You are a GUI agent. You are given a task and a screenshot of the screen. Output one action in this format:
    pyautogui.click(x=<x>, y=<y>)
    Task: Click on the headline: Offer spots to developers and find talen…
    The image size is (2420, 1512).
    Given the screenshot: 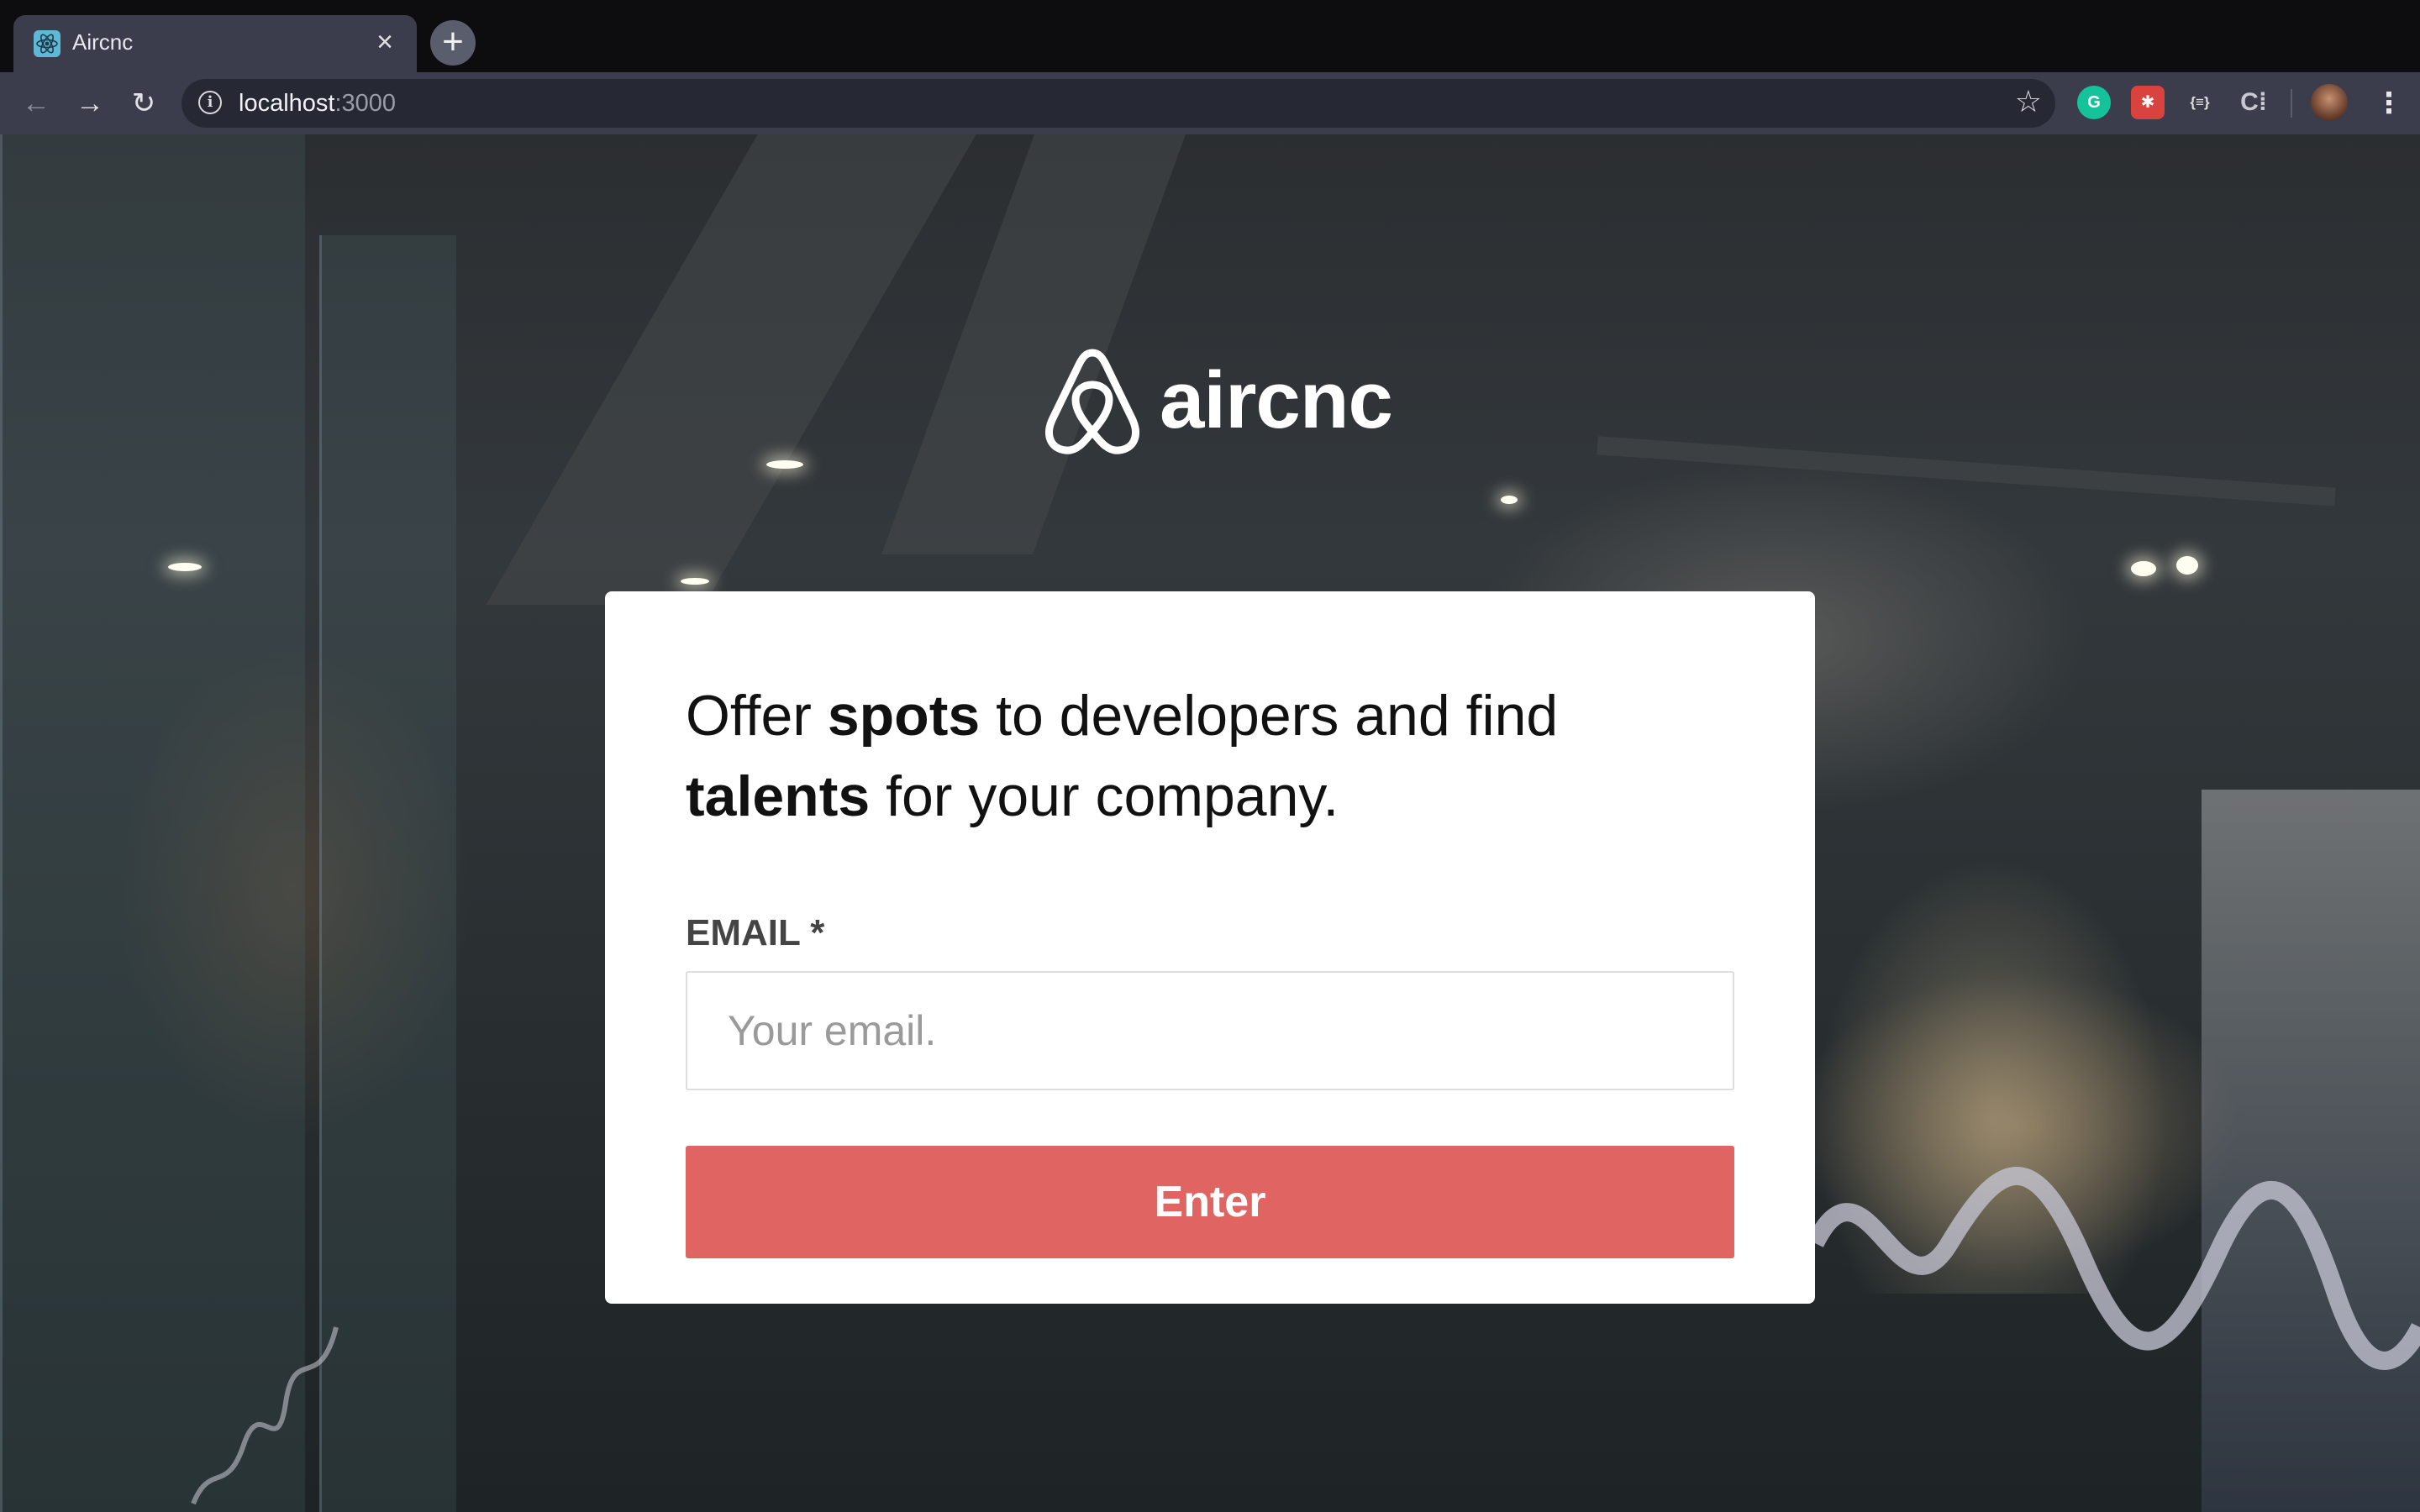 What is the action you would take?
    pyautogui.click(x=1215, y=756)
    